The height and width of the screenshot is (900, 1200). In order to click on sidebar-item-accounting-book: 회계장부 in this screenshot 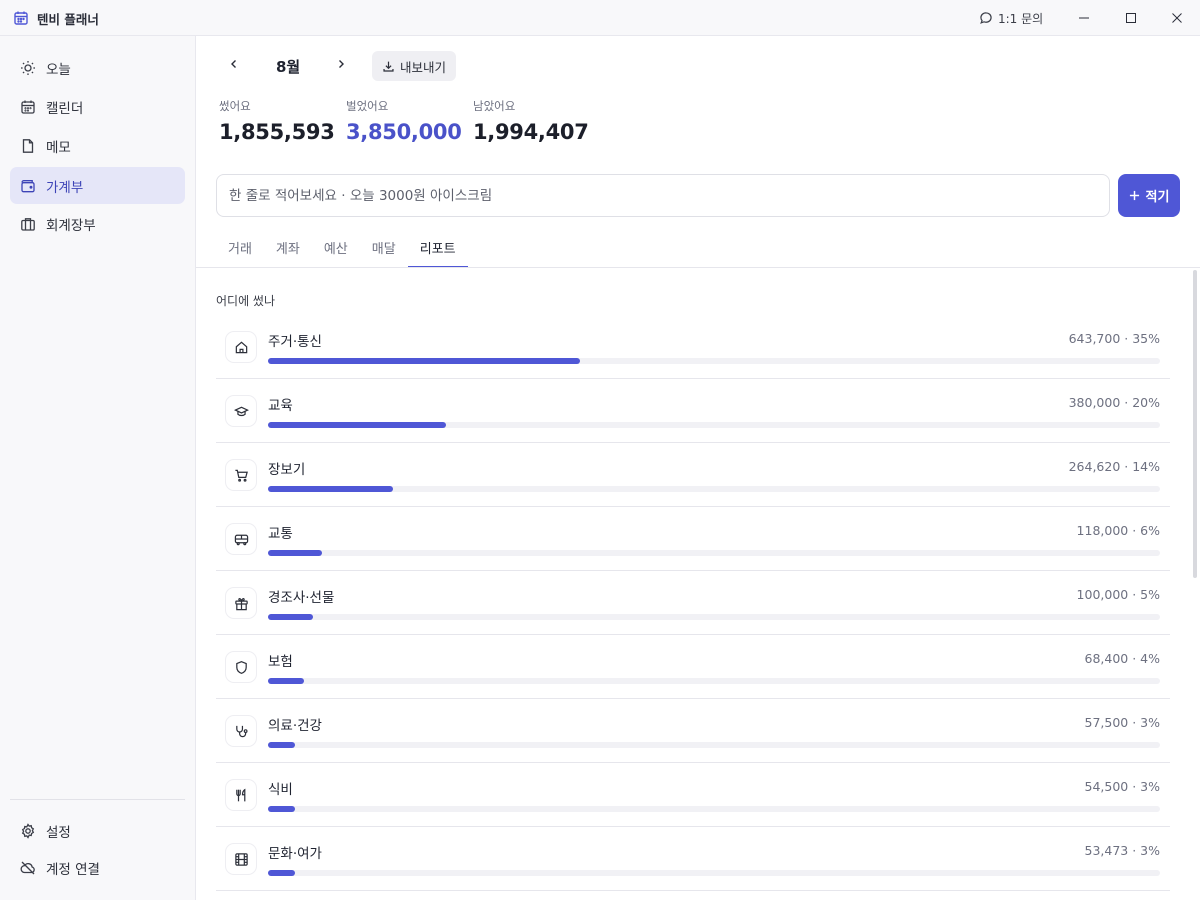, I will do `click(97, 223)`.